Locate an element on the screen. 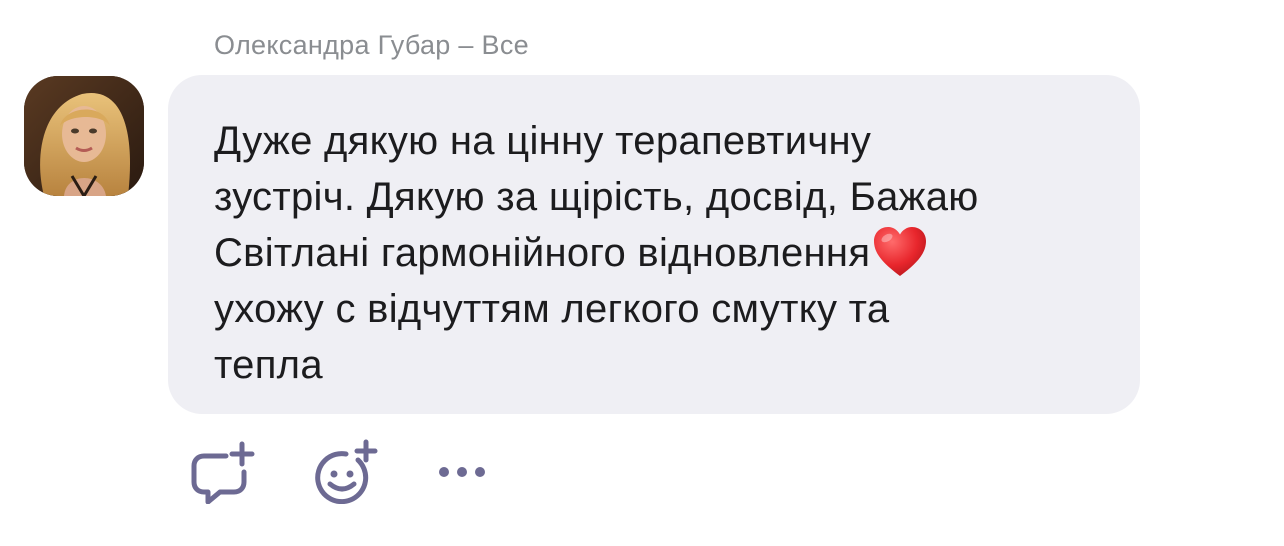  reply-button is located at coordinates (224, 471).